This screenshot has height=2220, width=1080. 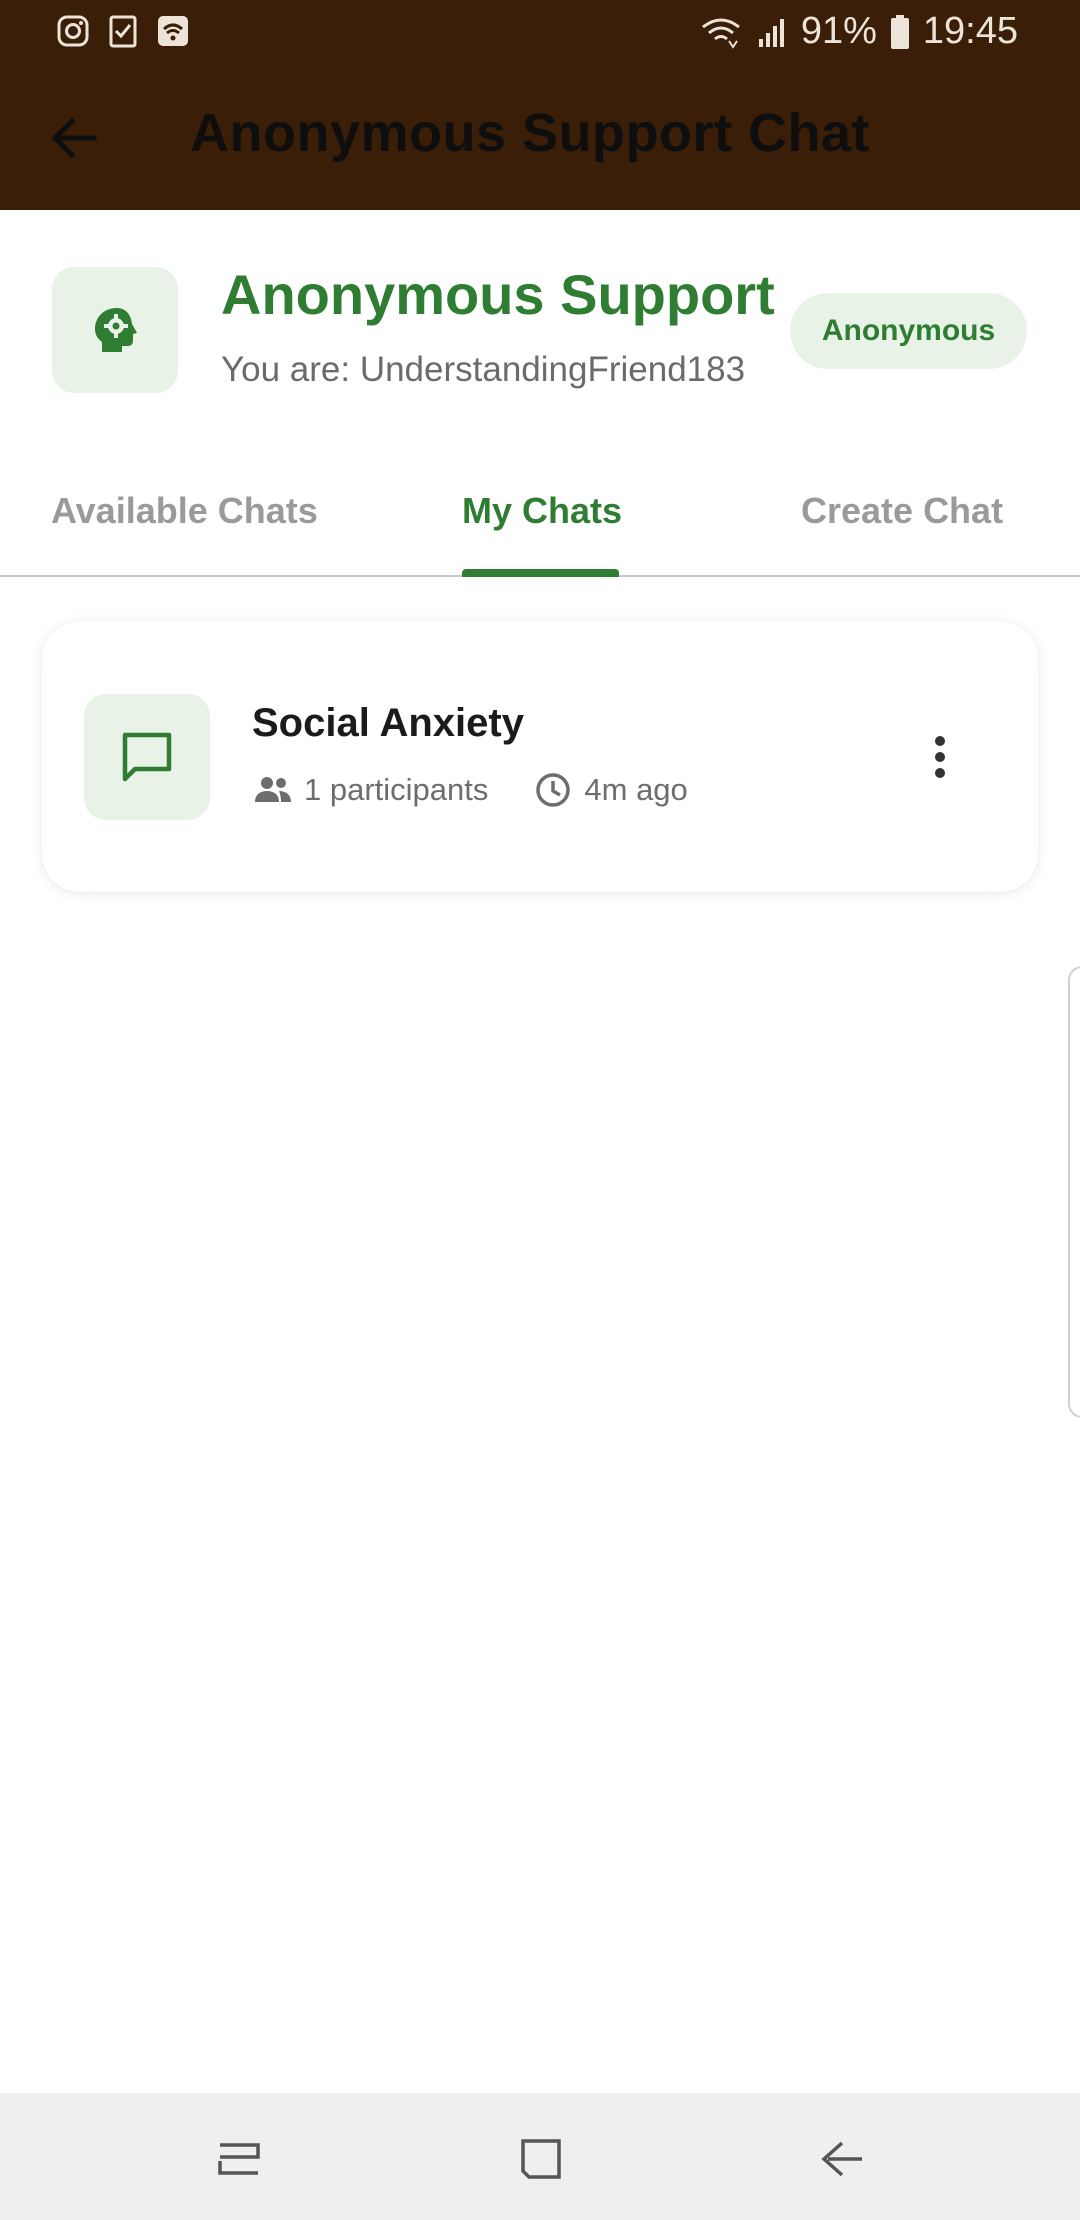 What do you see at coordinates (540, 32) in the screenshot?
I see `status-bar: 91% 19:45` at bounding box center [540, 32].